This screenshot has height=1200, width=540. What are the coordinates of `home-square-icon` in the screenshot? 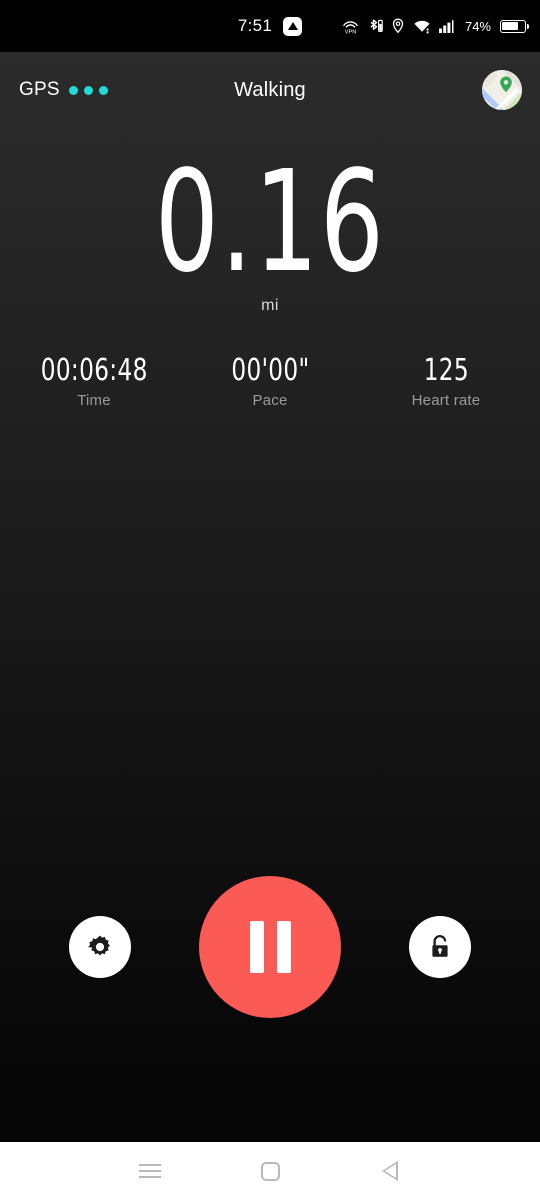 It's located at (270, 1171).